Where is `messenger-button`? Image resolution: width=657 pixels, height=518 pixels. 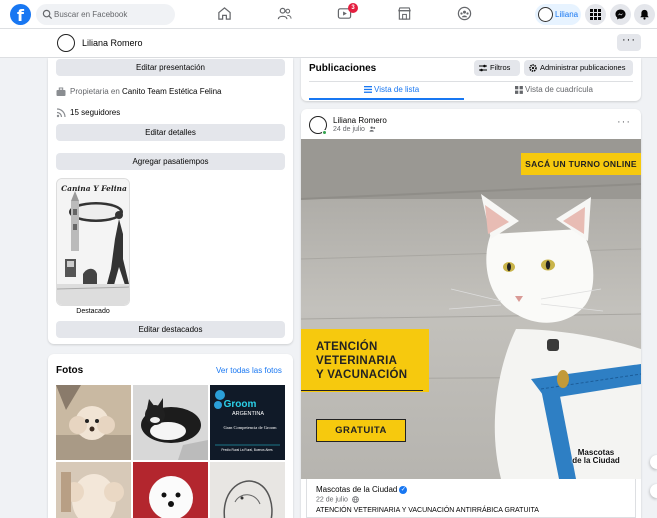 messenger-button is located at coordinates (620, 14).